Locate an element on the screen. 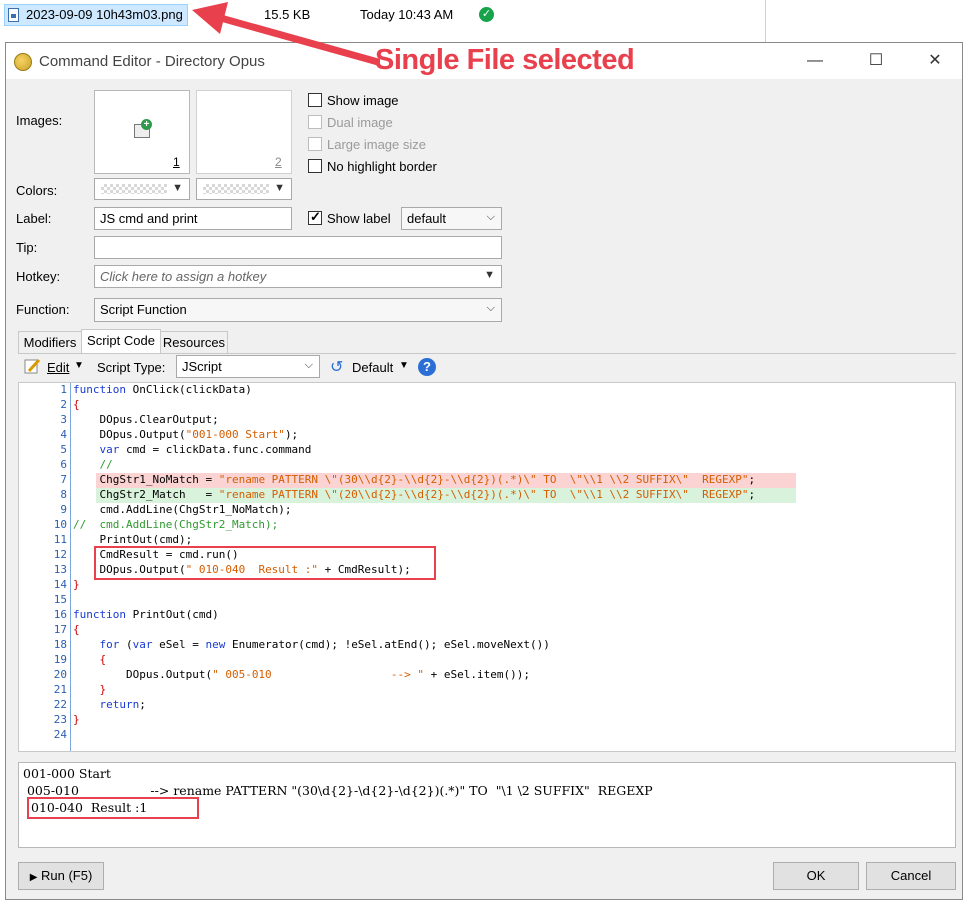 This screenshot has width=964, height=900. help-icon: ? is located at coordinates (427, 367).